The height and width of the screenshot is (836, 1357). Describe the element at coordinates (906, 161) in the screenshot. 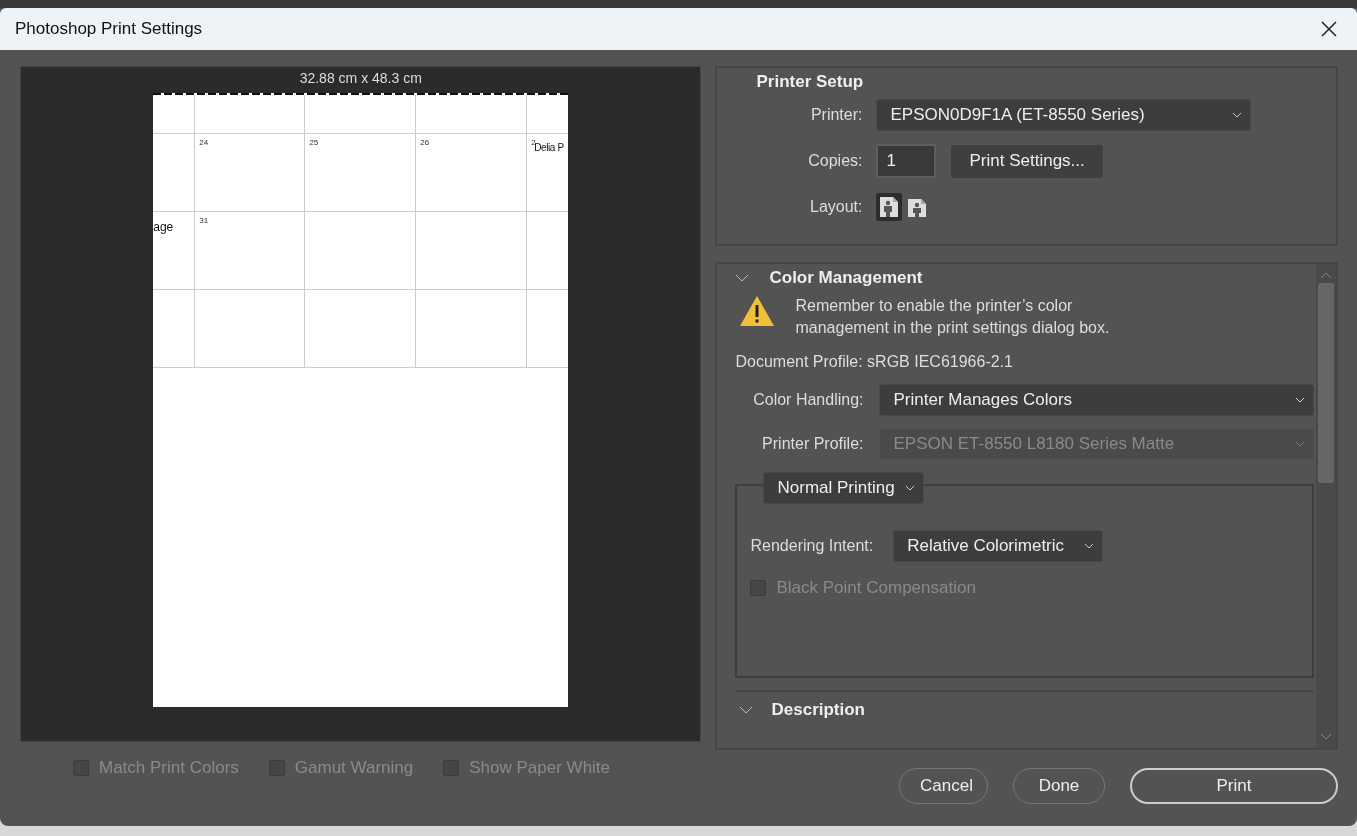

I see `copies-field: 1` at that location.